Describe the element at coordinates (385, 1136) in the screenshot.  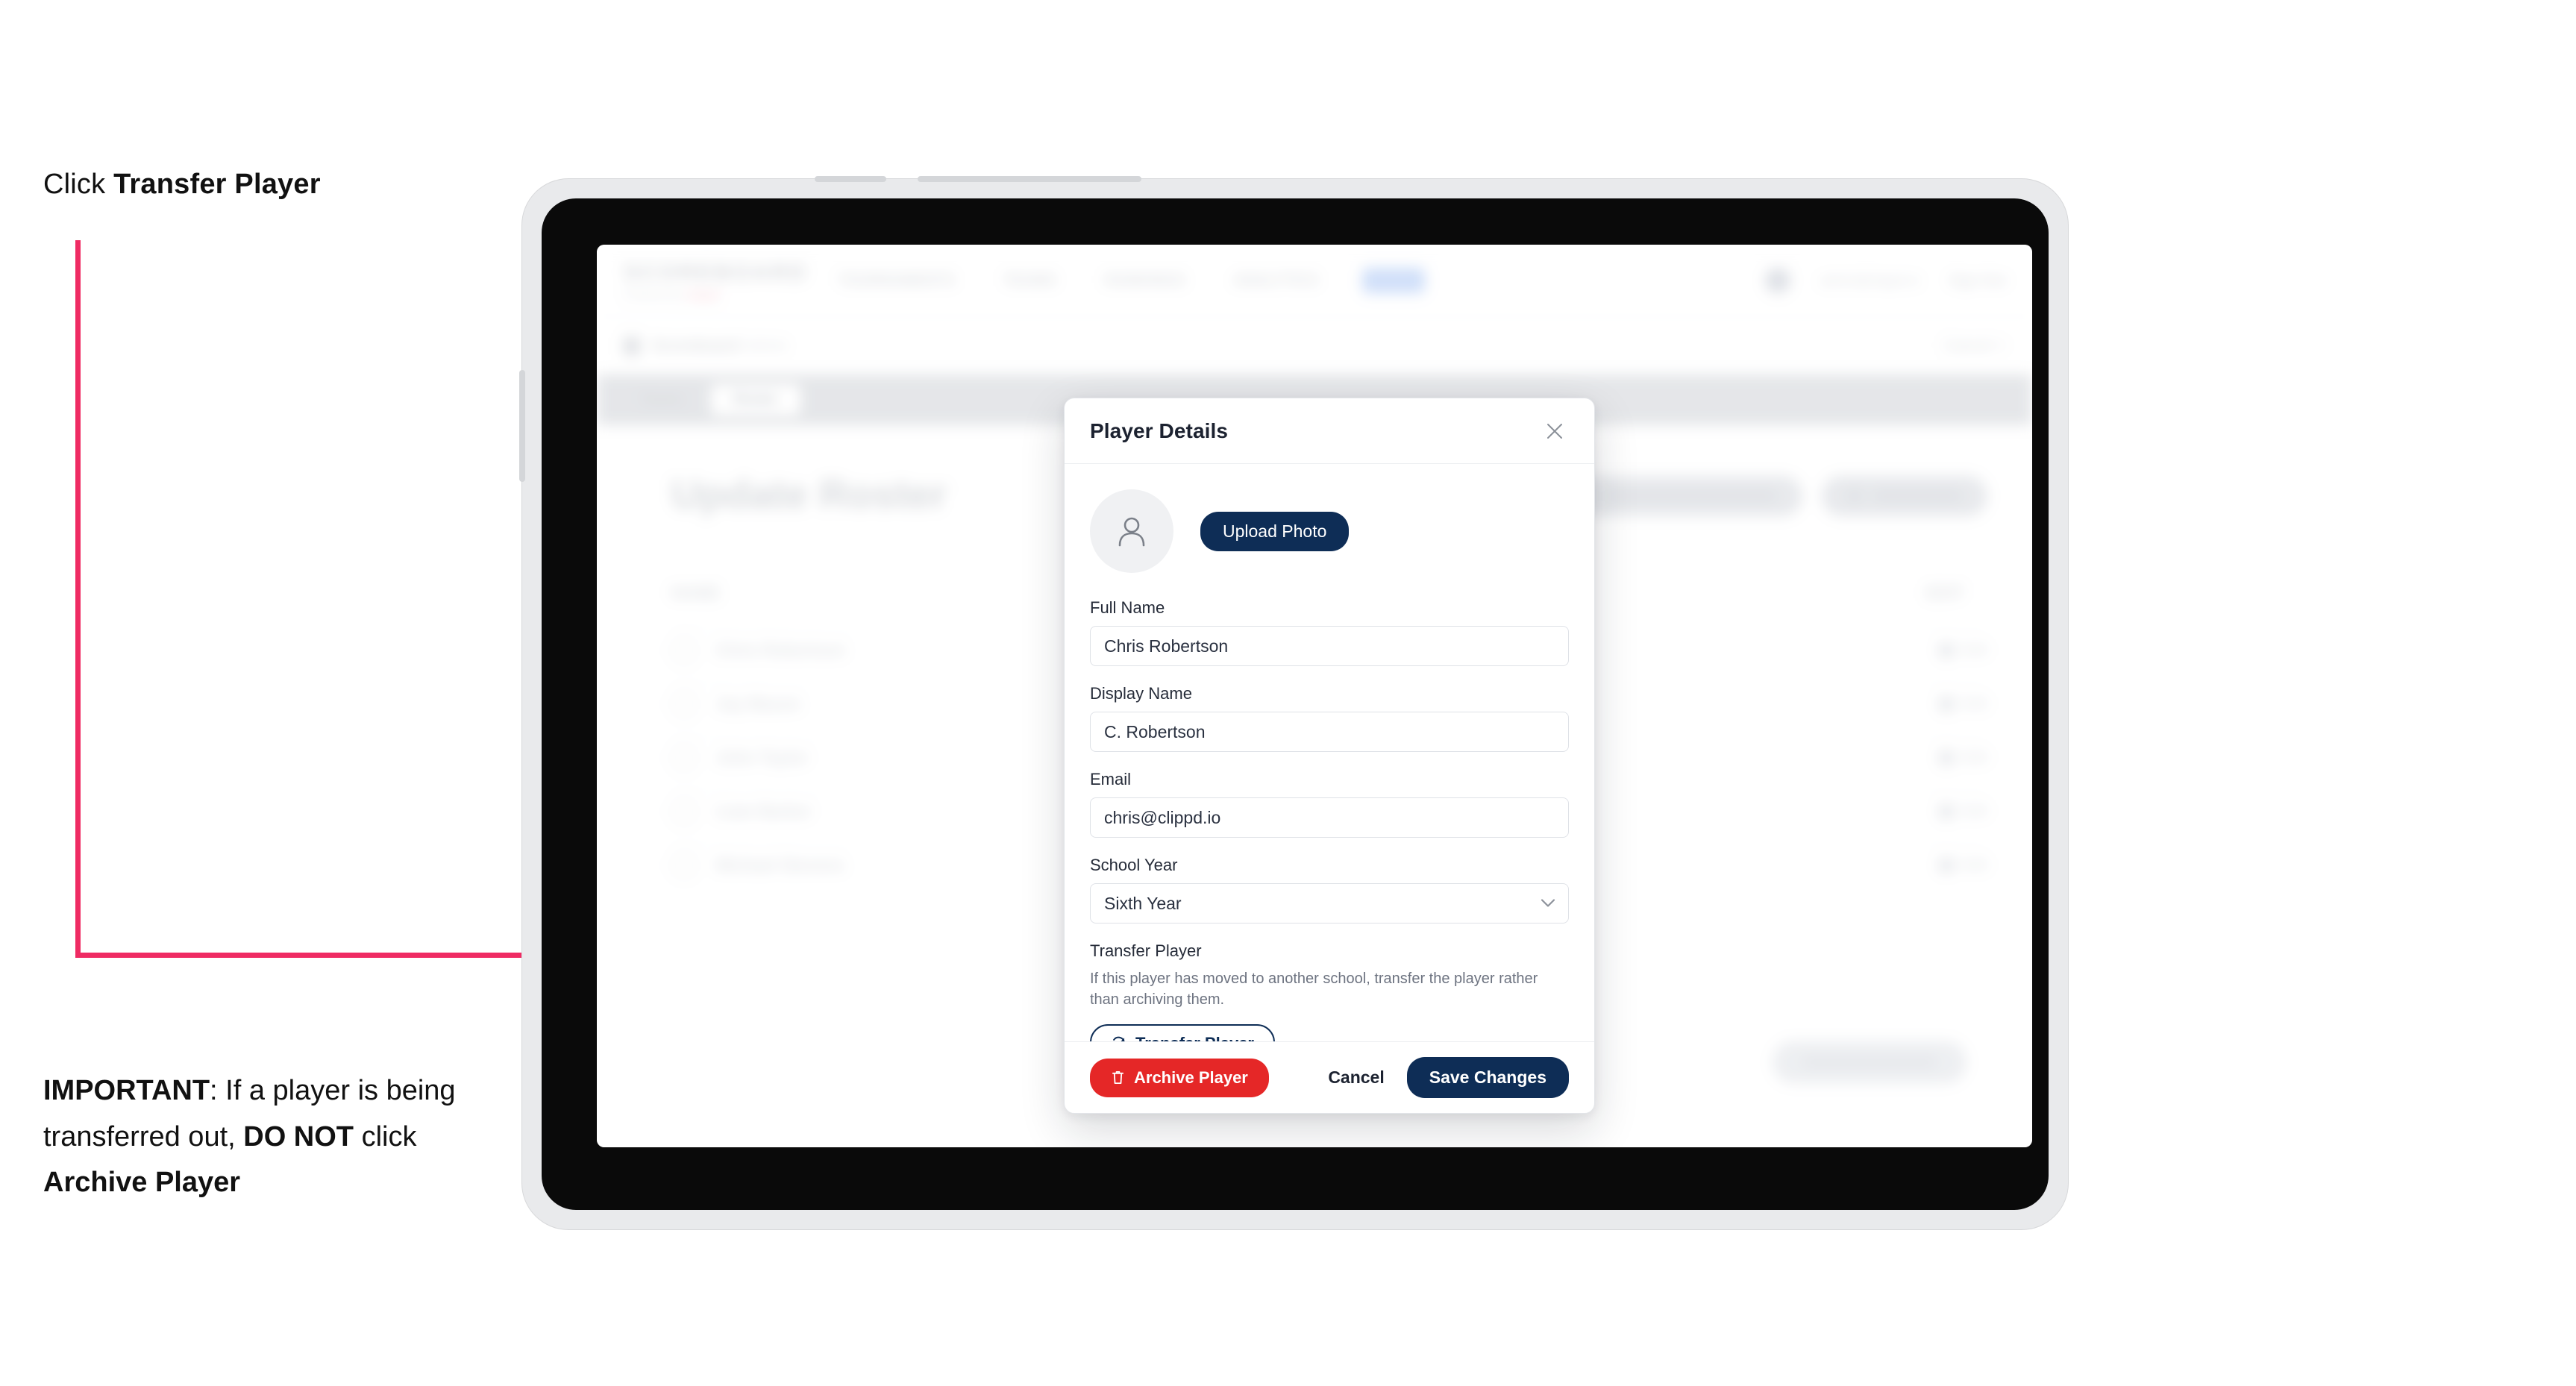
I see `annotation-bottom-t2: click` at that location.